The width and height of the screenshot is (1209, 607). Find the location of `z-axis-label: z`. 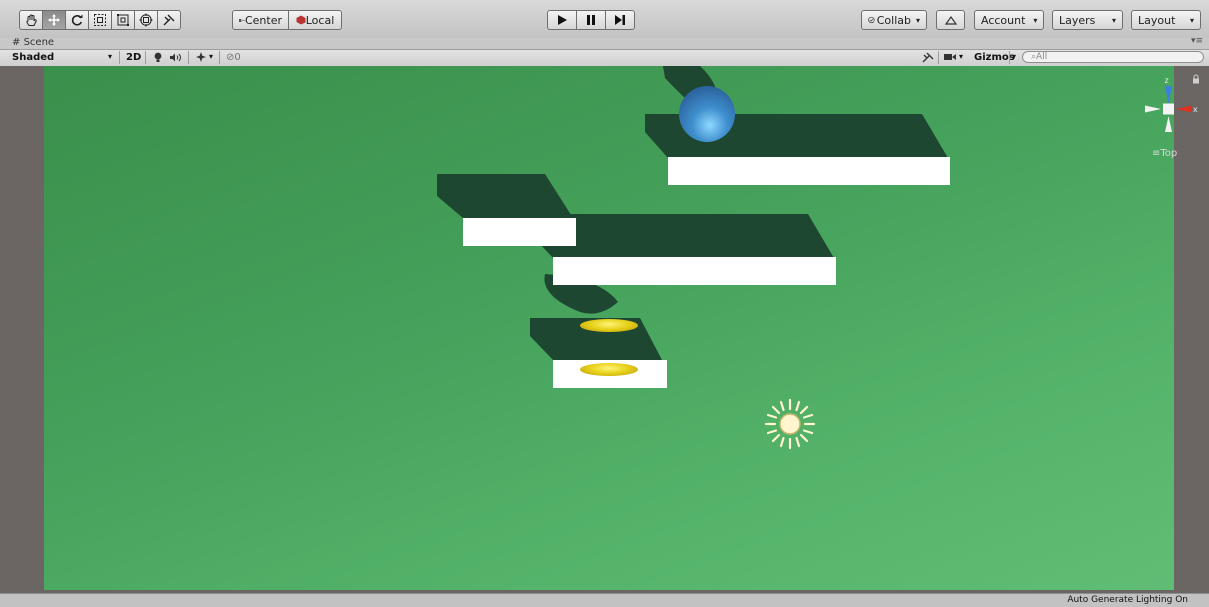

z-axis-label: z is located at coordinates (1167, 80).